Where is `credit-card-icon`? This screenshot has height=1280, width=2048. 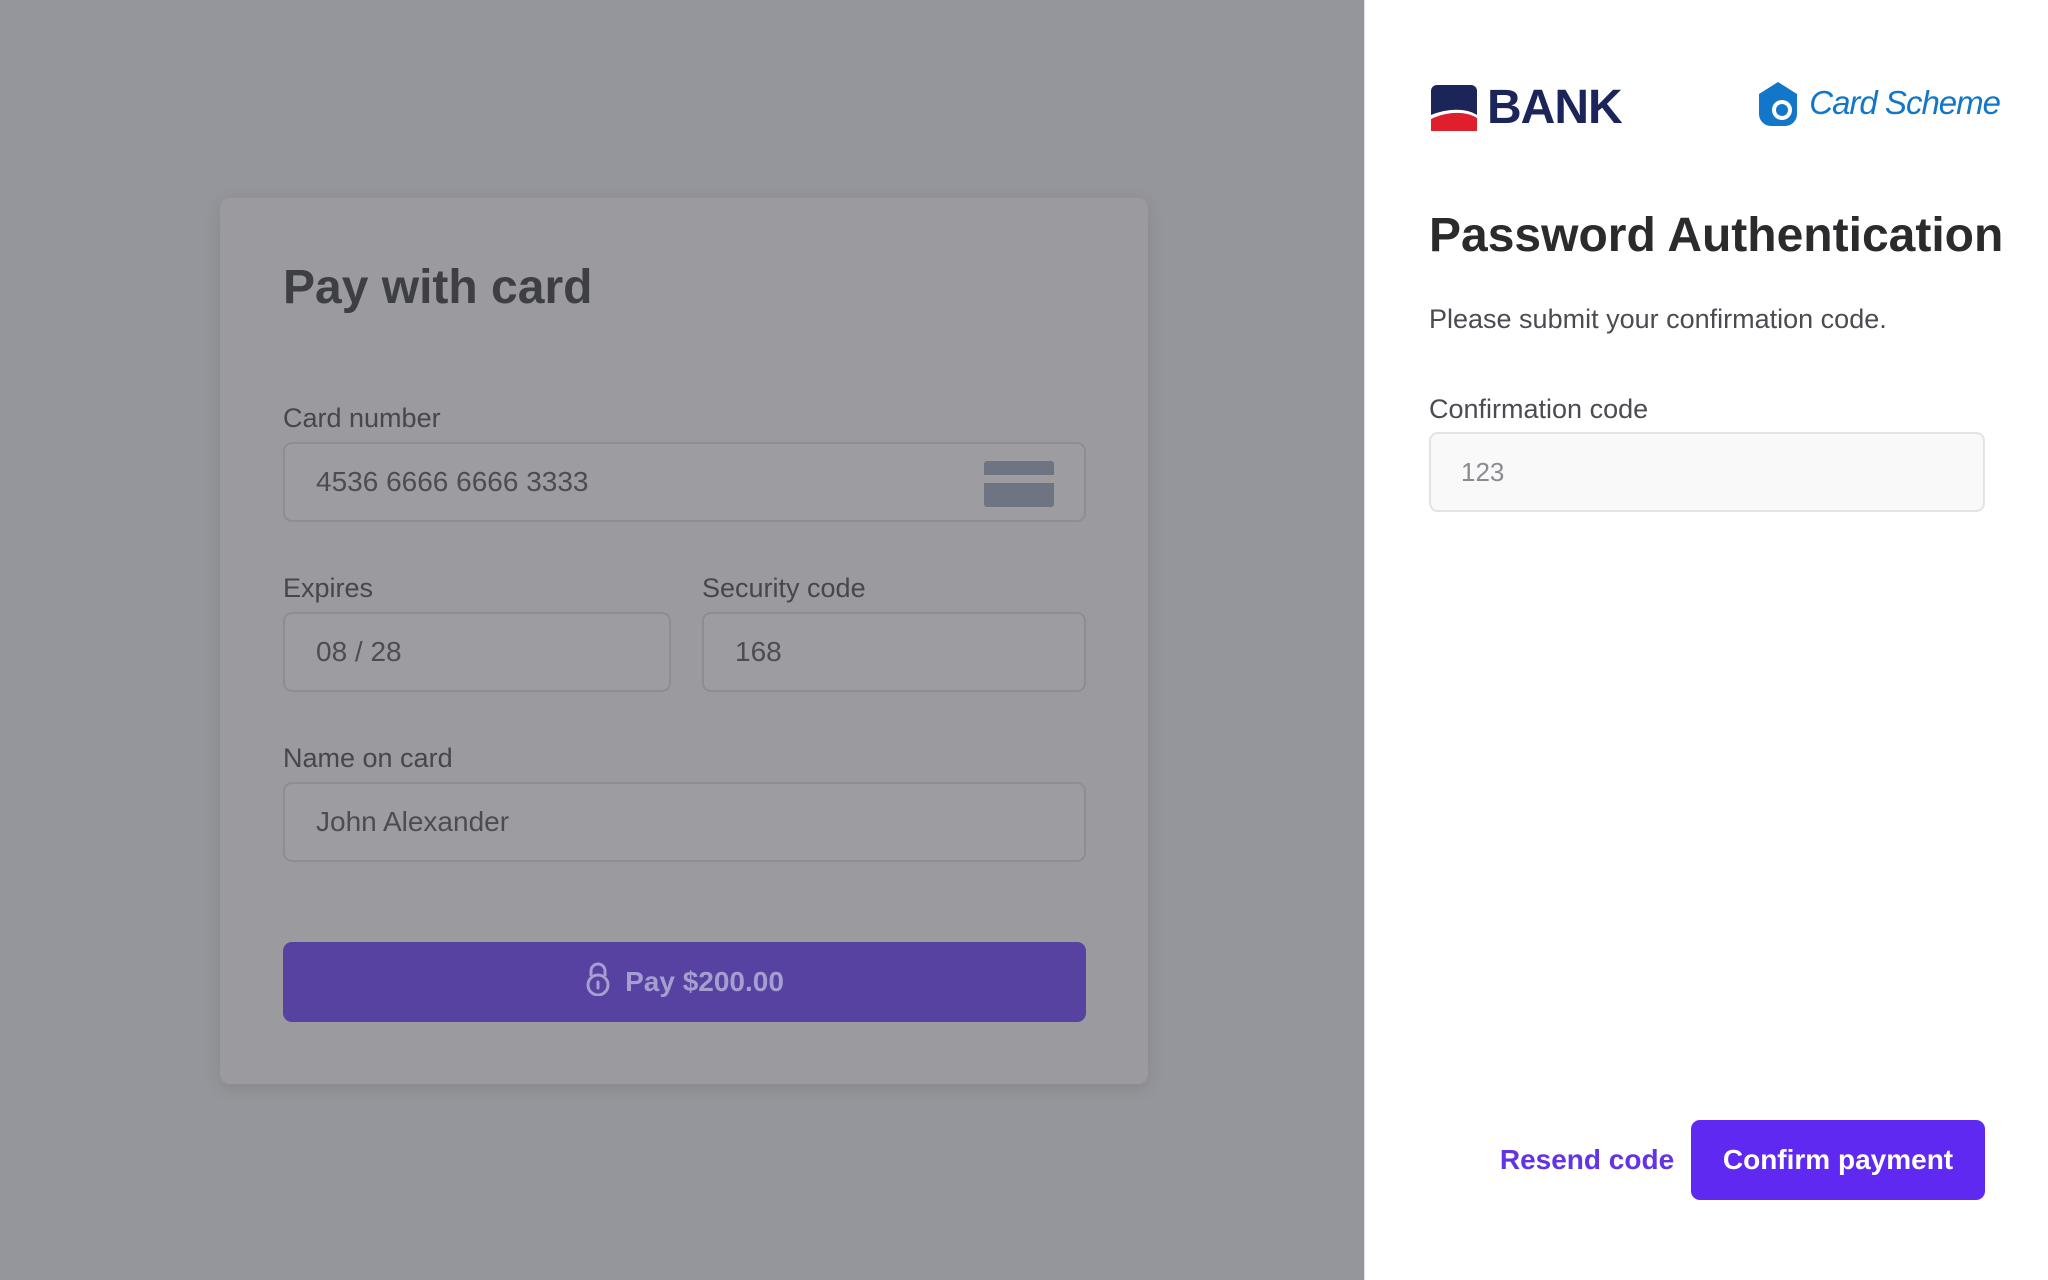 credit-card-icon is located at coordinates (1019, 484).